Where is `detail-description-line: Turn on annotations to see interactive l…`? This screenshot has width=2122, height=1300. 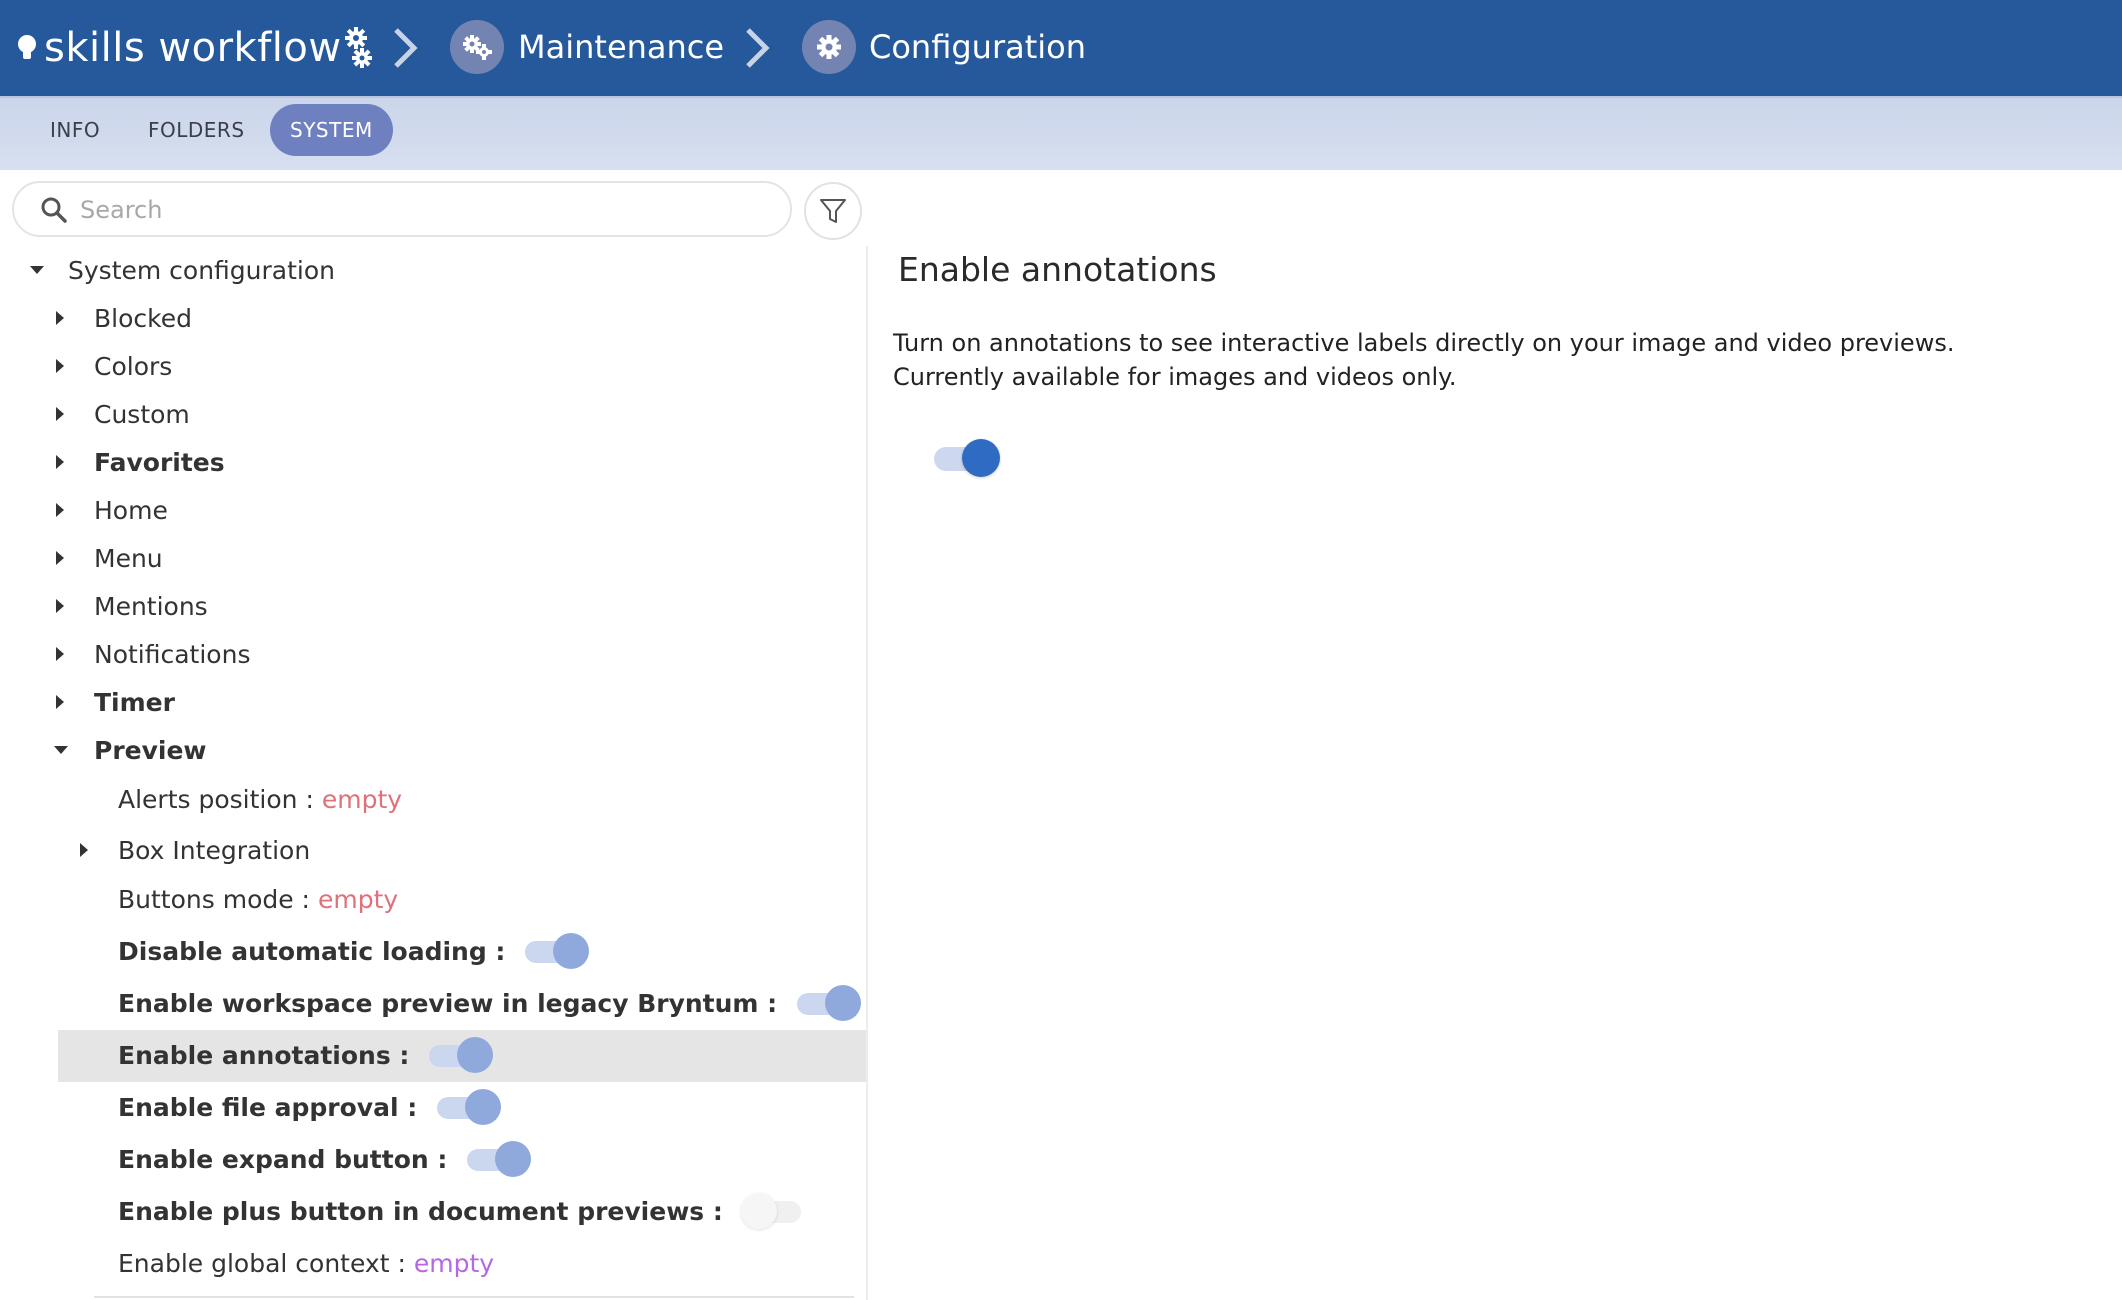 detail-description-line: Turn on annotations to see interactive l… is located at coordinates (1424, 343).